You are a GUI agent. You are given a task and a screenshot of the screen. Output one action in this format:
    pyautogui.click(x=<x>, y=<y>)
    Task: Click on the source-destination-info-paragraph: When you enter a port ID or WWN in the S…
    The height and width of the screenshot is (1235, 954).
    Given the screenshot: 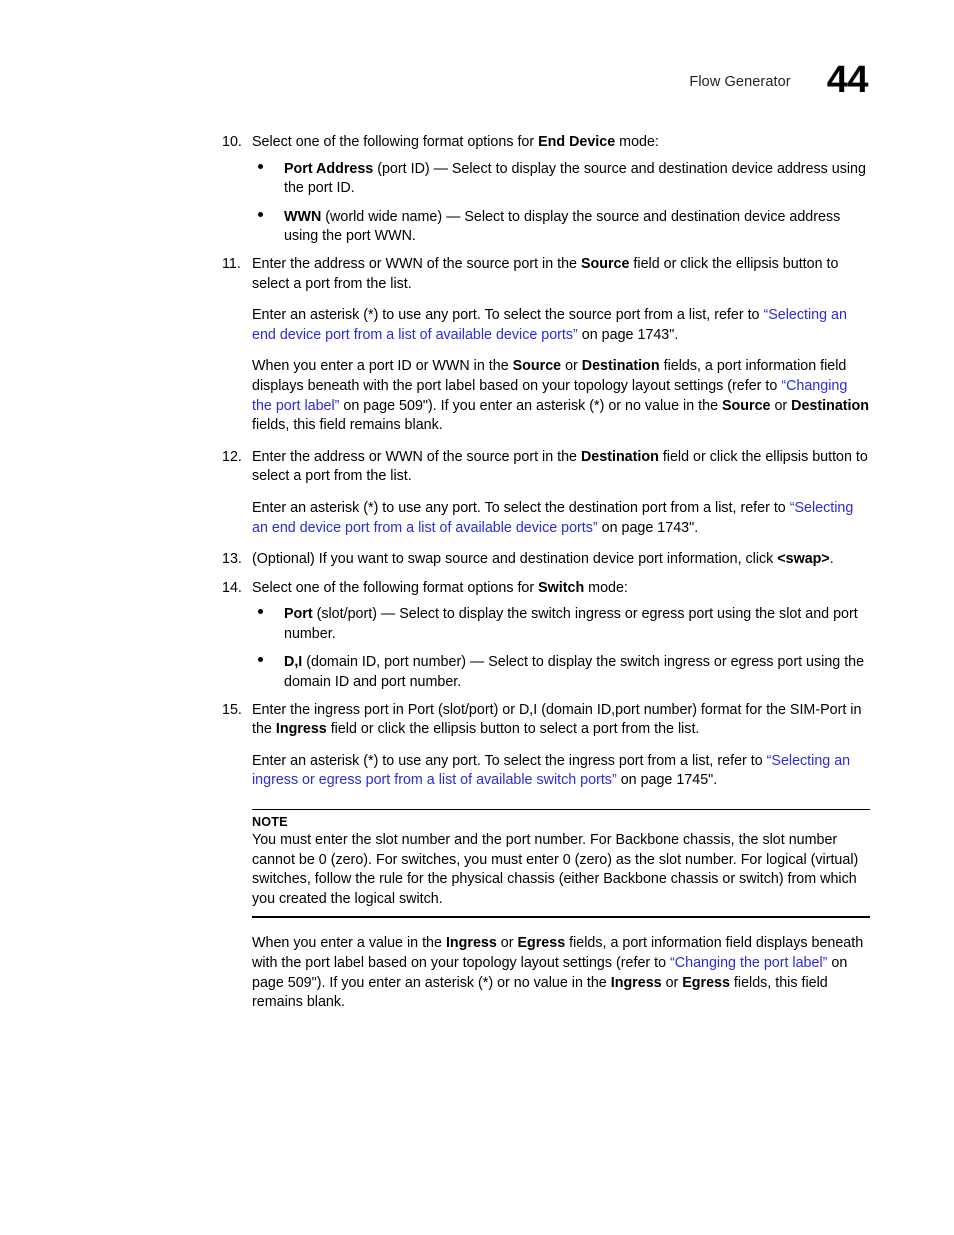 What is the action you would take?
    pyautogui.click(x=560, y=396)
    